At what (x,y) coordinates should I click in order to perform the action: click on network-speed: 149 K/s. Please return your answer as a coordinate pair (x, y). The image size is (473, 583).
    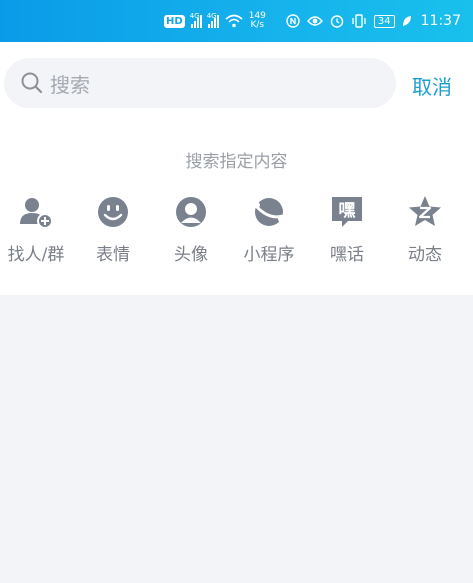
    Looking at the image, I should click on (257, 20).